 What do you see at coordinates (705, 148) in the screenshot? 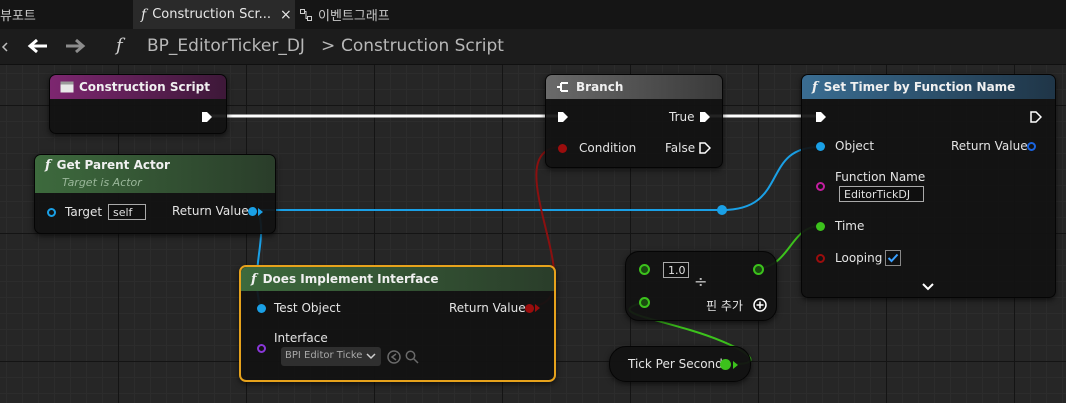
I see `false-exec-pin` at bounding box center [705, 148].